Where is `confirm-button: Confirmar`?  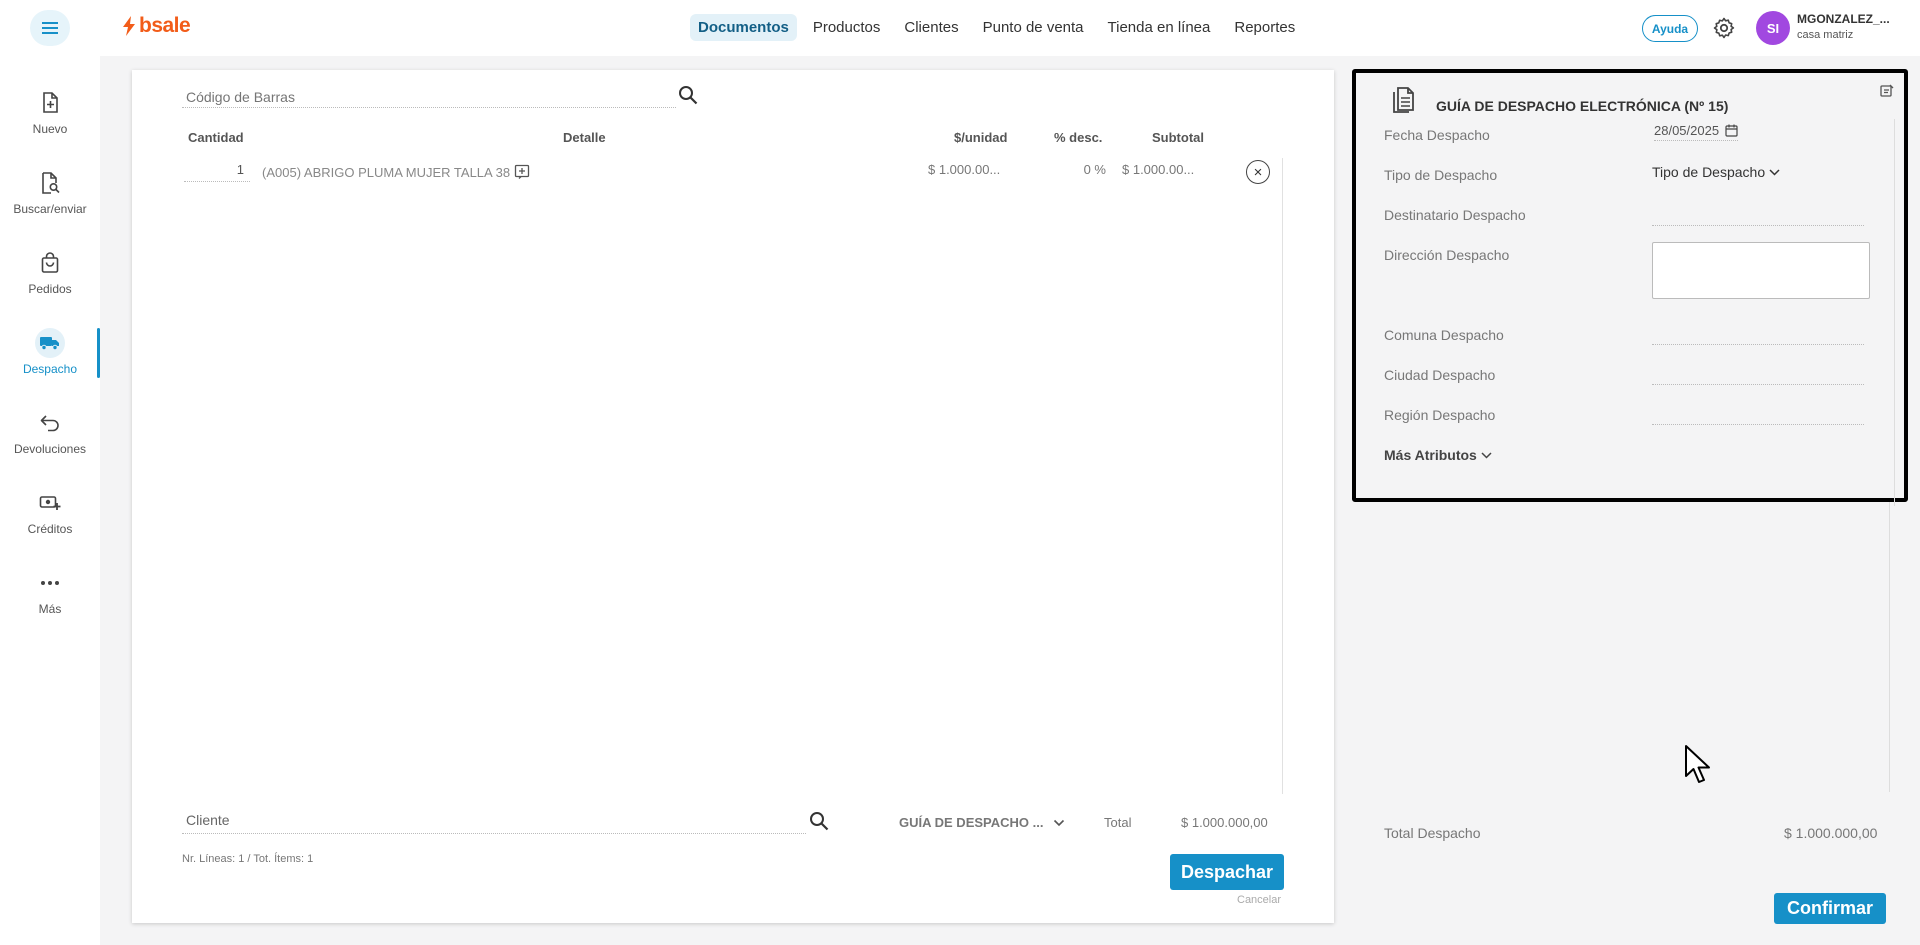
confirm-button: Confirmar is located at coordinates (1830, 908).